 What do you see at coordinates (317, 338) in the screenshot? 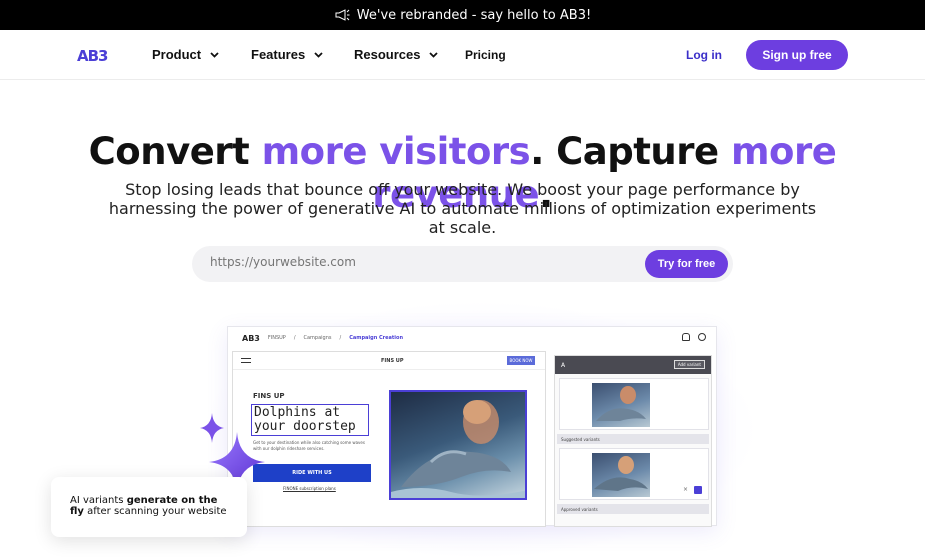
I see `breadcrumb-item: Campaigns` at bounding box center [317, 338].